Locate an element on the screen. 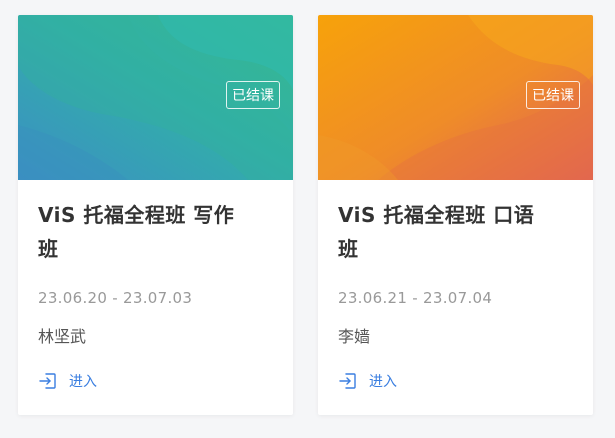 This screenshot has height=438, width=615. course-teacher: 林坚武 is located at coordinates (62, 336).